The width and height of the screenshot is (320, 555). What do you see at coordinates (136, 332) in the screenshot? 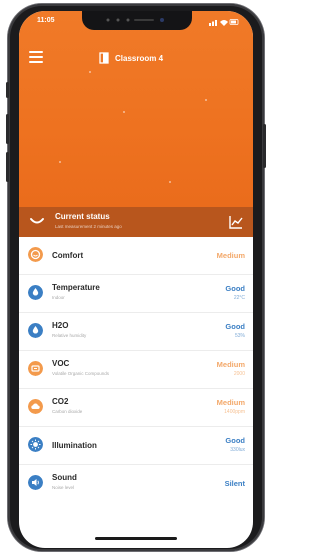
I see `list-item-h2o: H2O Relative humidity Good 53%` at bounding box center [136, 332].